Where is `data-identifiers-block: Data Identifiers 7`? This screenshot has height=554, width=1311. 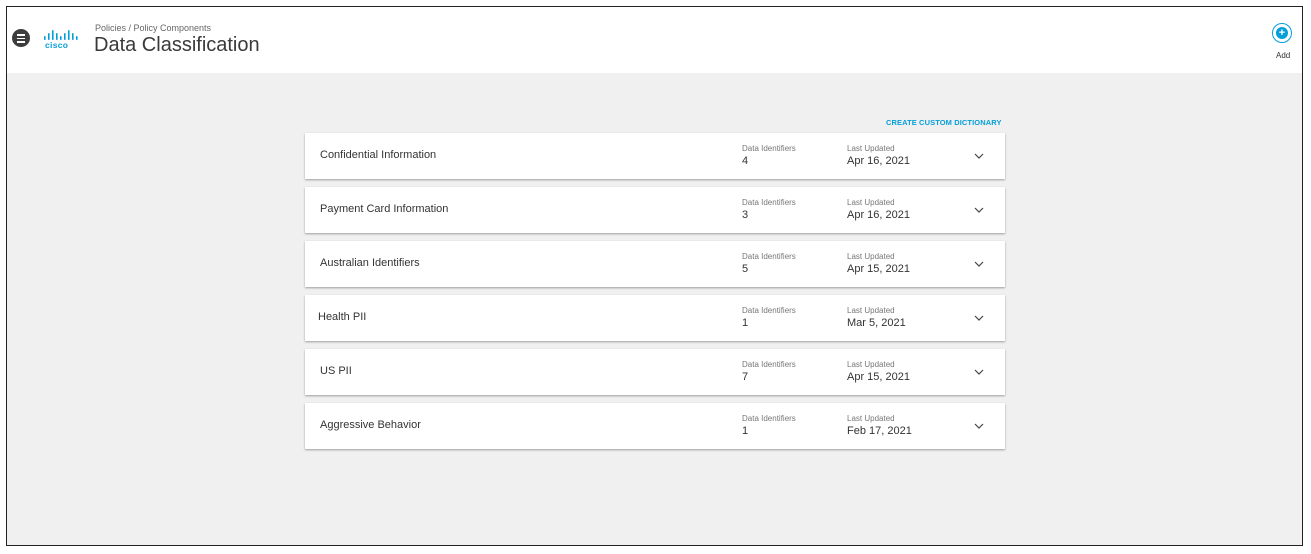
data-identifiers-block: Data Identifiers 7 is located at coordinates (769, 371).